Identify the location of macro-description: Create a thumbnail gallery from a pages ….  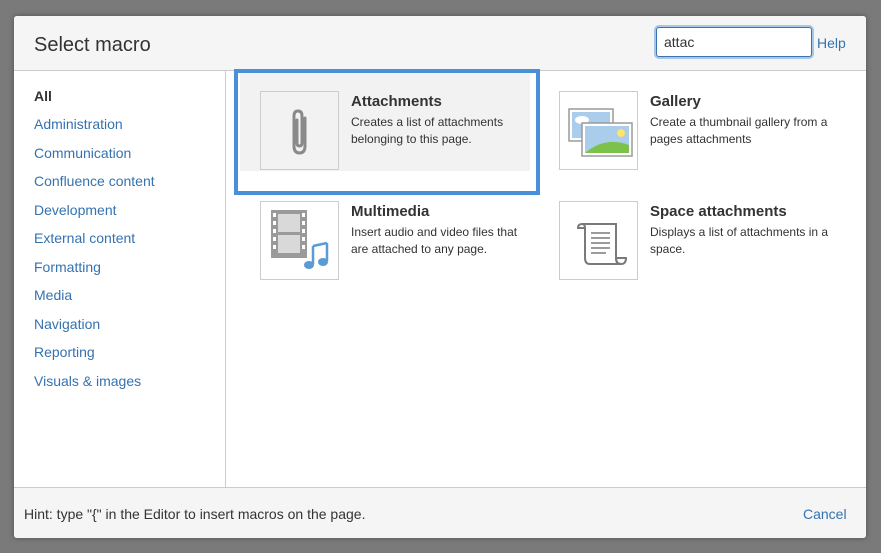
(739, 130).